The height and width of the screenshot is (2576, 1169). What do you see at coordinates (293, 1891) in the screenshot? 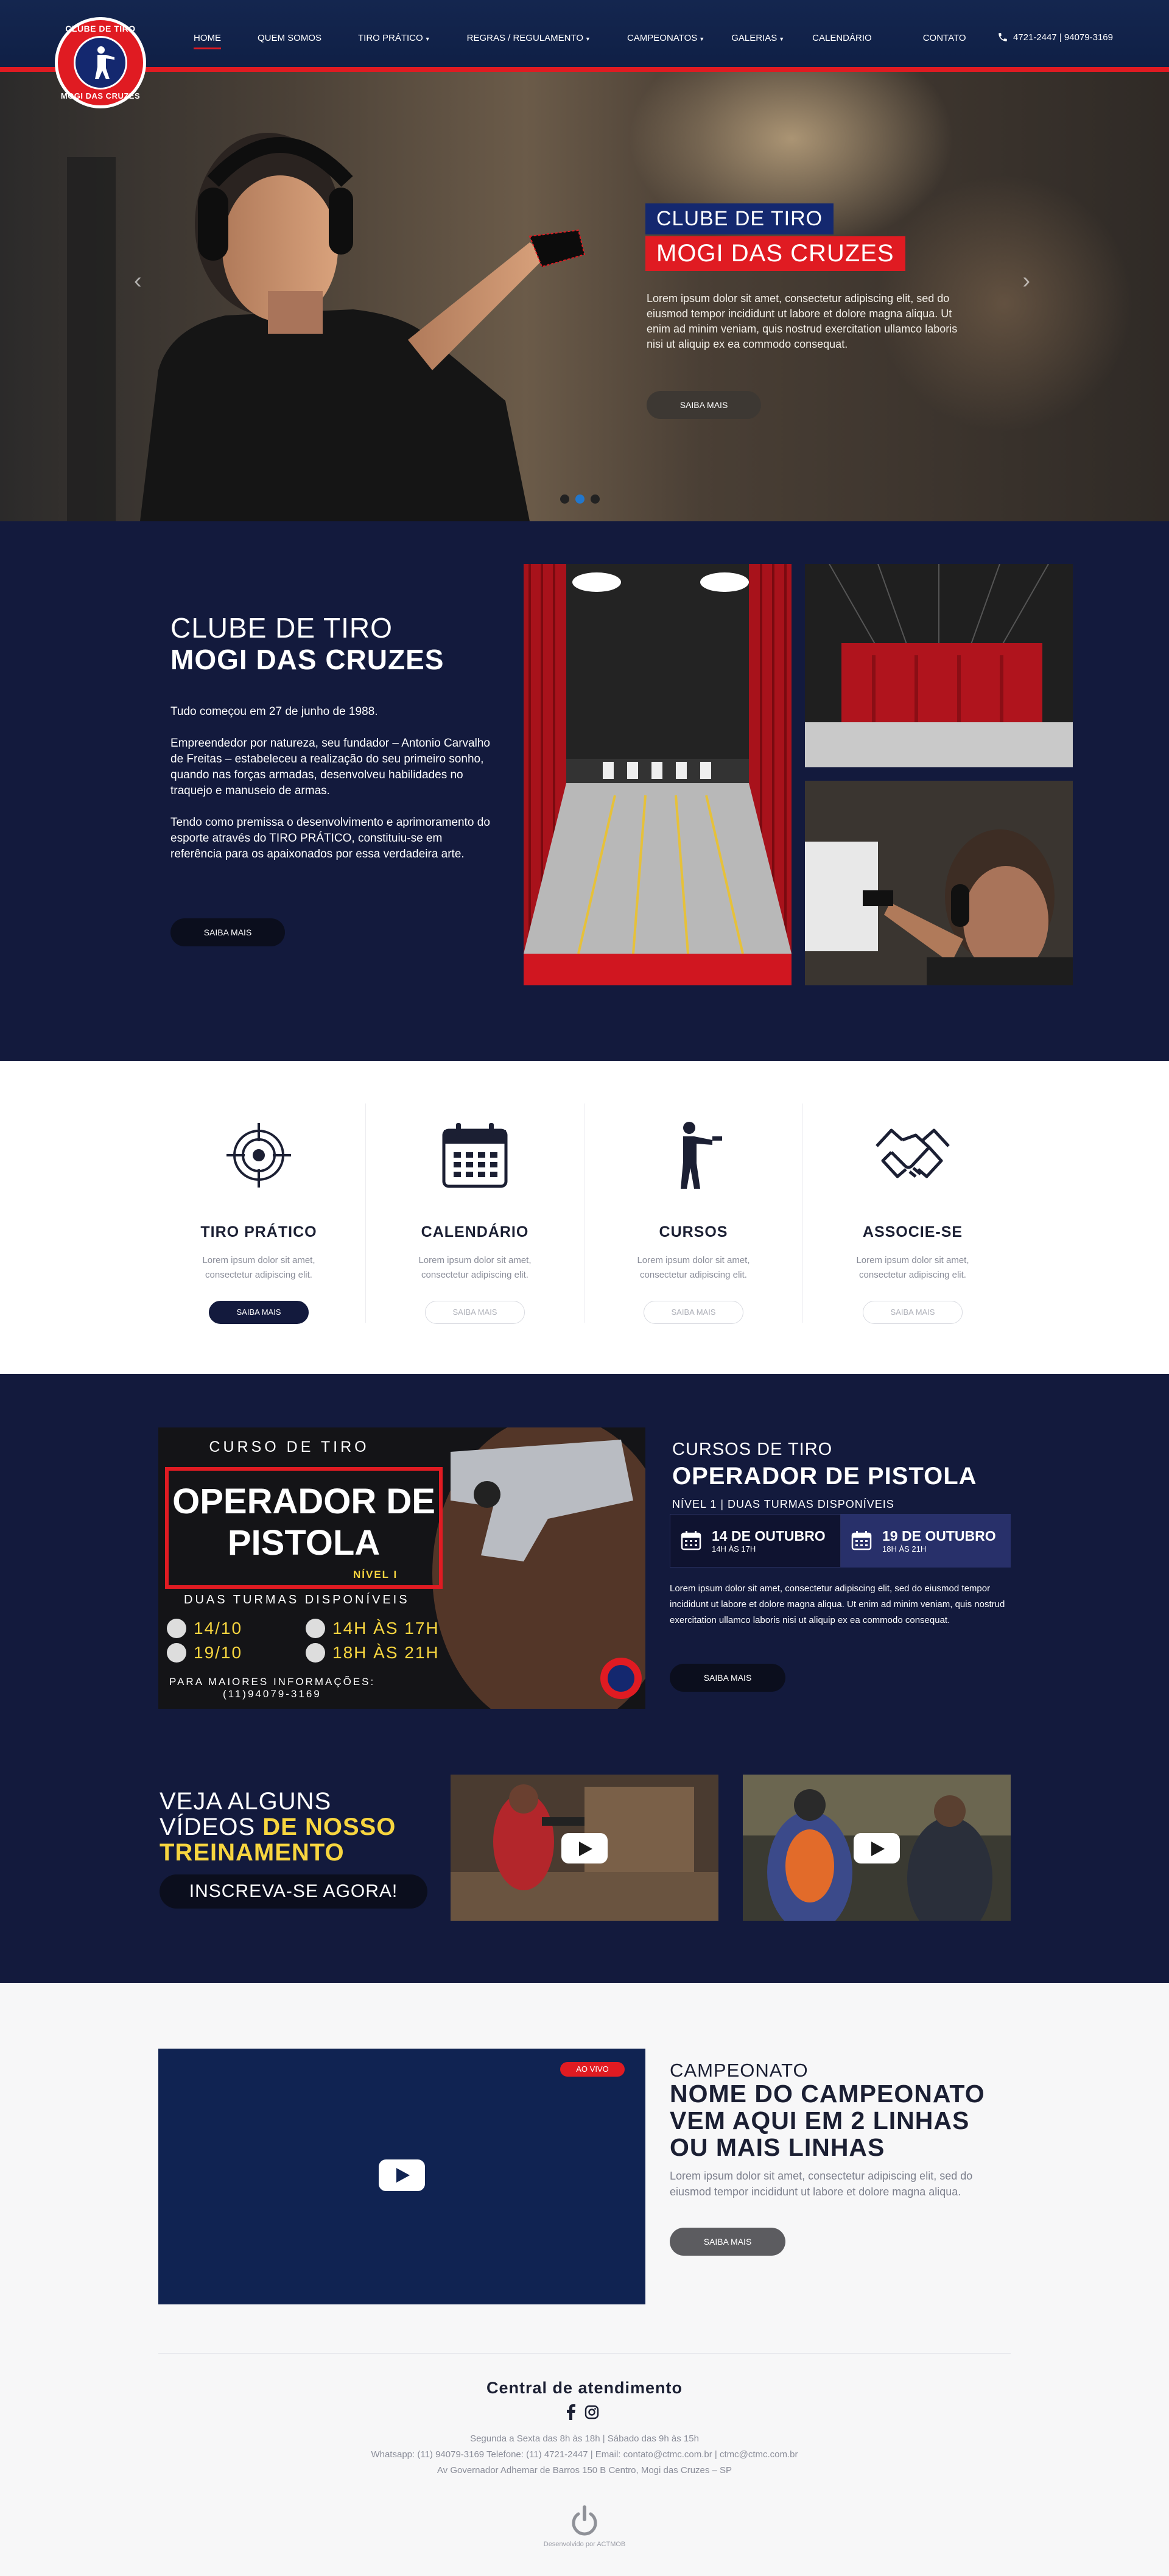
I see `subscribe-button: INSCREVA-SE AGORA!` at bounding box center [293, 1891].